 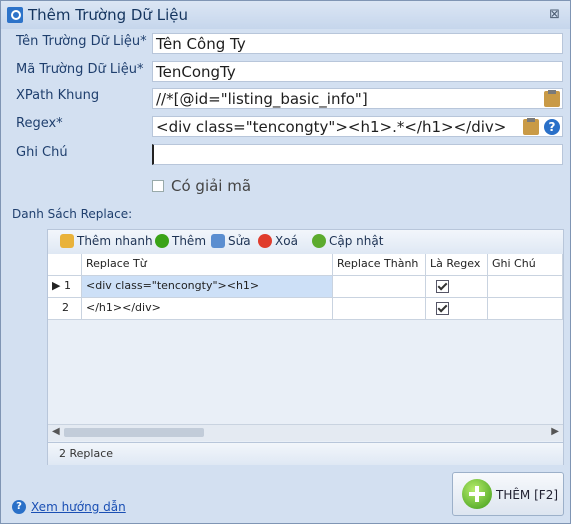 What do you see at coordinates (189, 241) in the screenshot?
I see `add-label: Thêm` at bounding box center [189, 241].